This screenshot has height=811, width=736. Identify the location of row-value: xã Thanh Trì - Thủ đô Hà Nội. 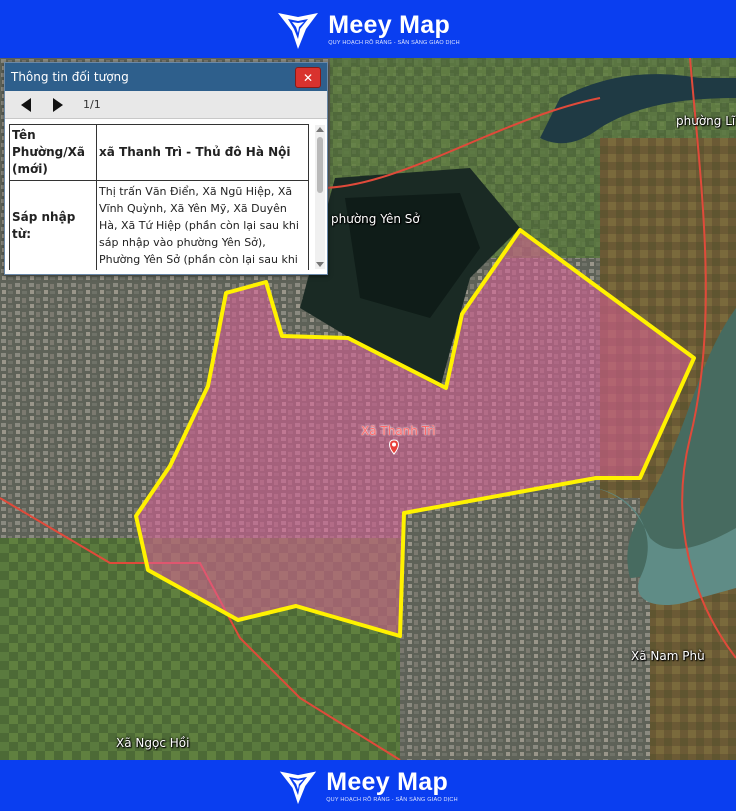
(202, 152).